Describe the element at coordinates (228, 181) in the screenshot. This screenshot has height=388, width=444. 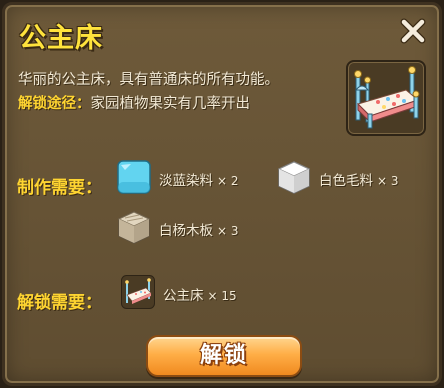
I see `material-qty: × 2` at that location.